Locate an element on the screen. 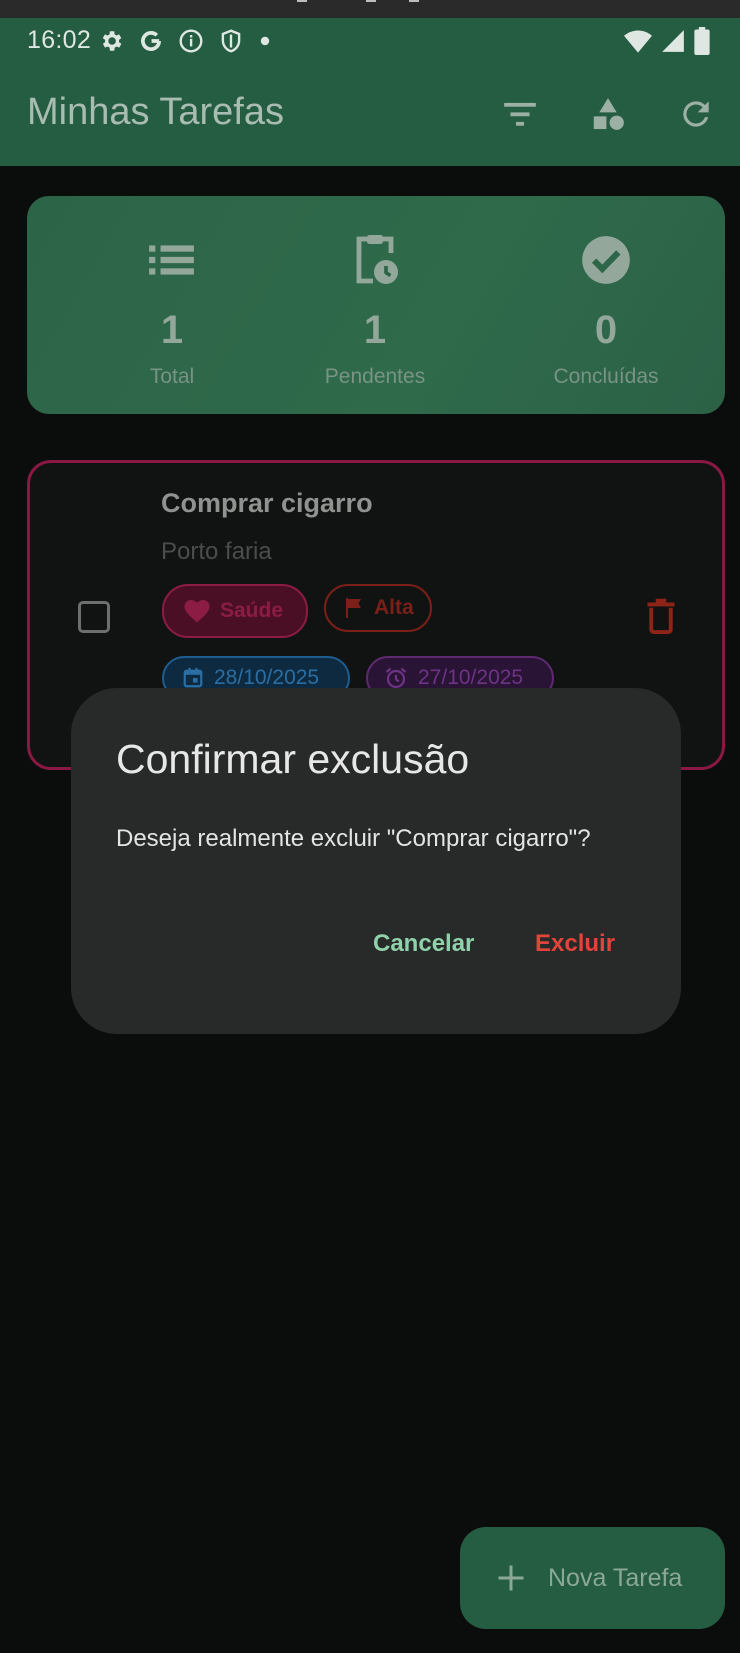 The image size is (740, 1653). alarm-icon is located at coordinates (396, 678).